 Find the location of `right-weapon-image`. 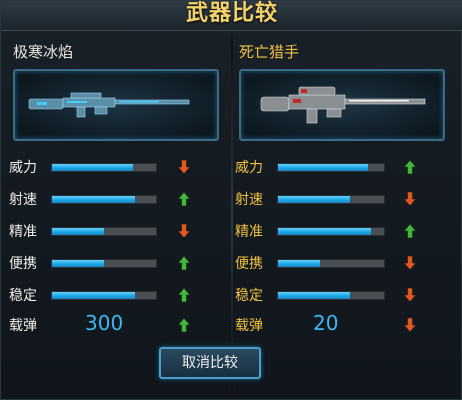

right-weapon-image is located at coordinates (342, 105).